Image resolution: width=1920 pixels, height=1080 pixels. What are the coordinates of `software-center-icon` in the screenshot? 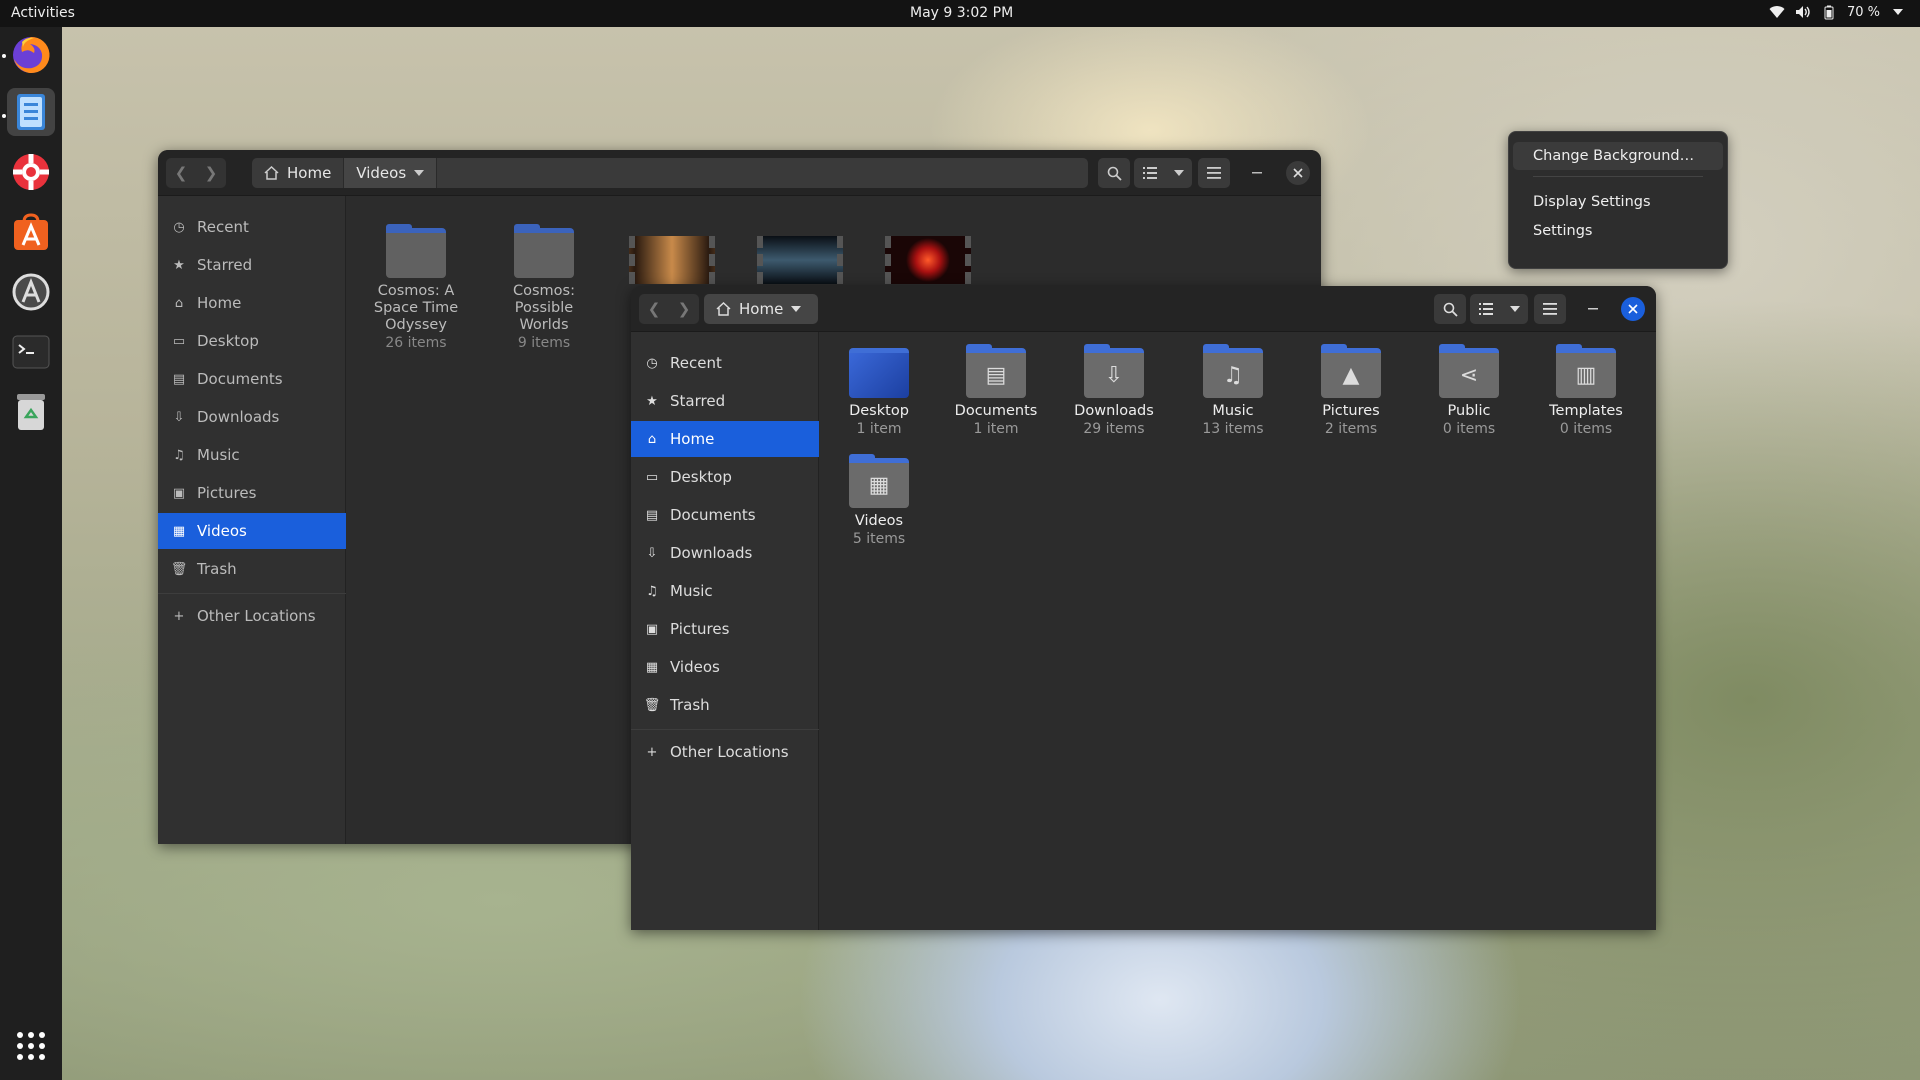 It's located at (31, 232).